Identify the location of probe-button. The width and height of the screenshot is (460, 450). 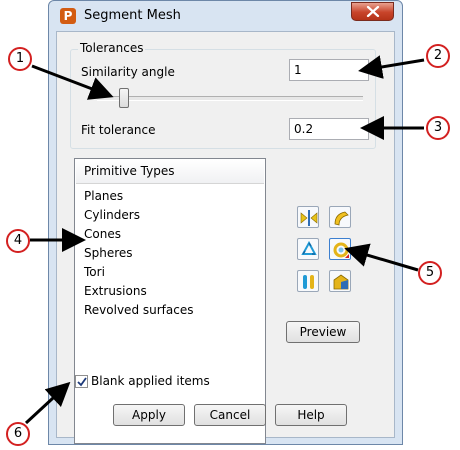
(308, 281).